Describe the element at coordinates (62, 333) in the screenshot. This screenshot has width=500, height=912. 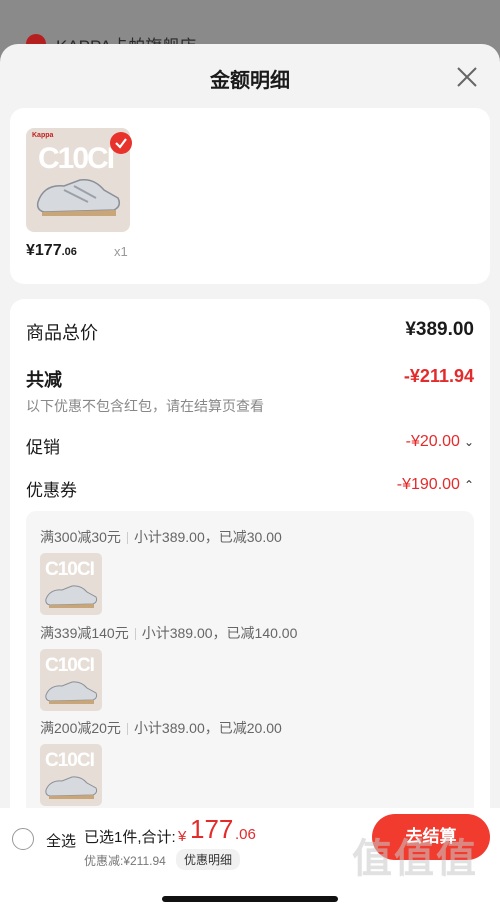
I see `total-price-label: 商品总价` at that location.